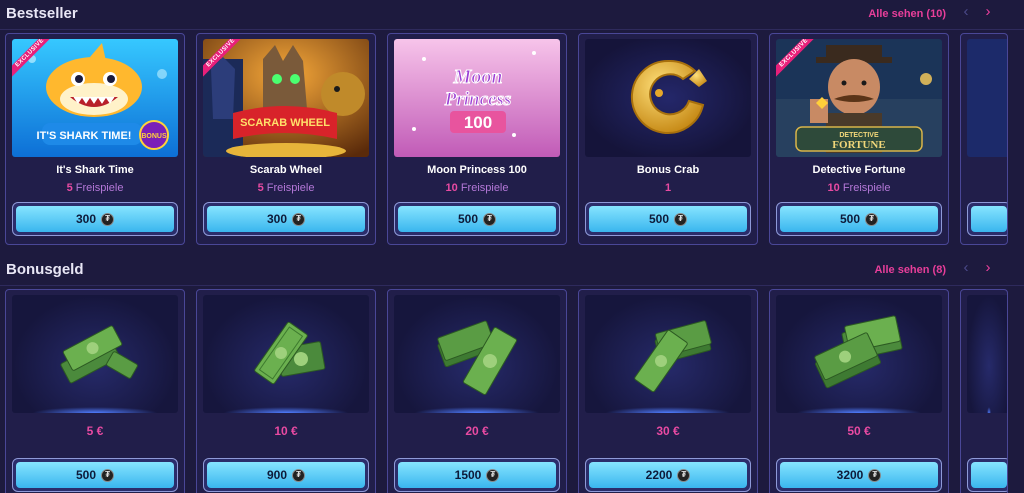  I want to click on see-all-link: Alle sehen (10), so click(907, 14).